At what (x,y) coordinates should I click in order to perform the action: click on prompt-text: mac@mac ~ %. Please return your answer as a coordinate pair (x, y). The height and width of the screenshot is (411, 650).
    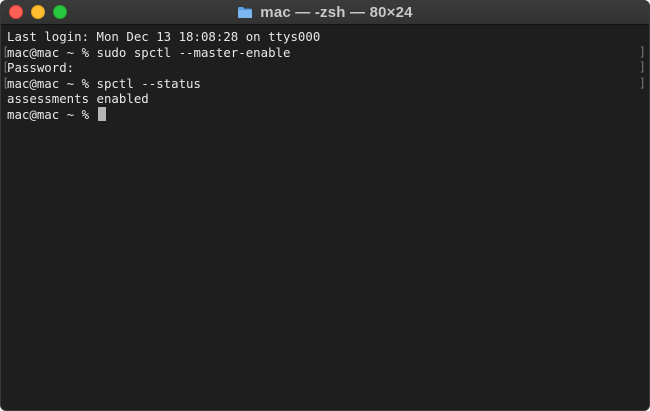
    Looking at the image, I should click on (52, 114).